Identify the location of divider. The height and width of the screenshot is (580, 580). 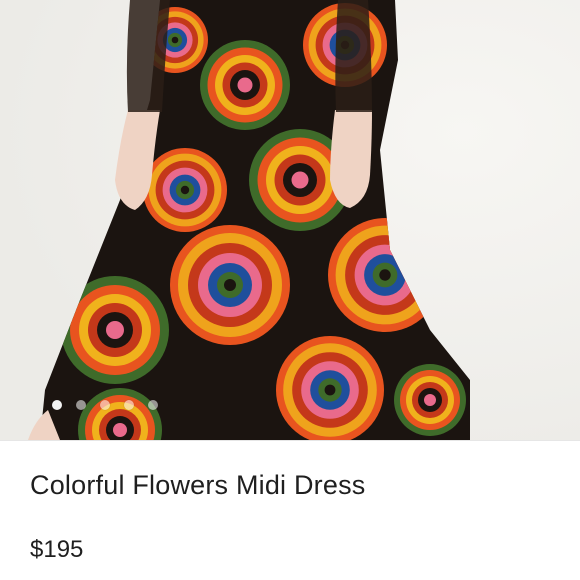
(290, 440).